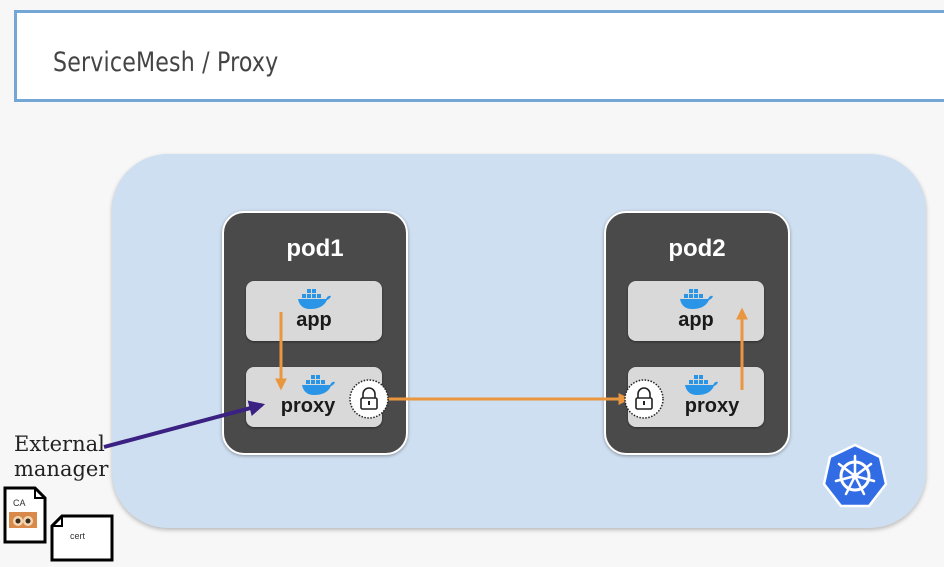  Describe the element at coordinates (78, 536) in the screenshot. I see `cert-label: cert` at that location.